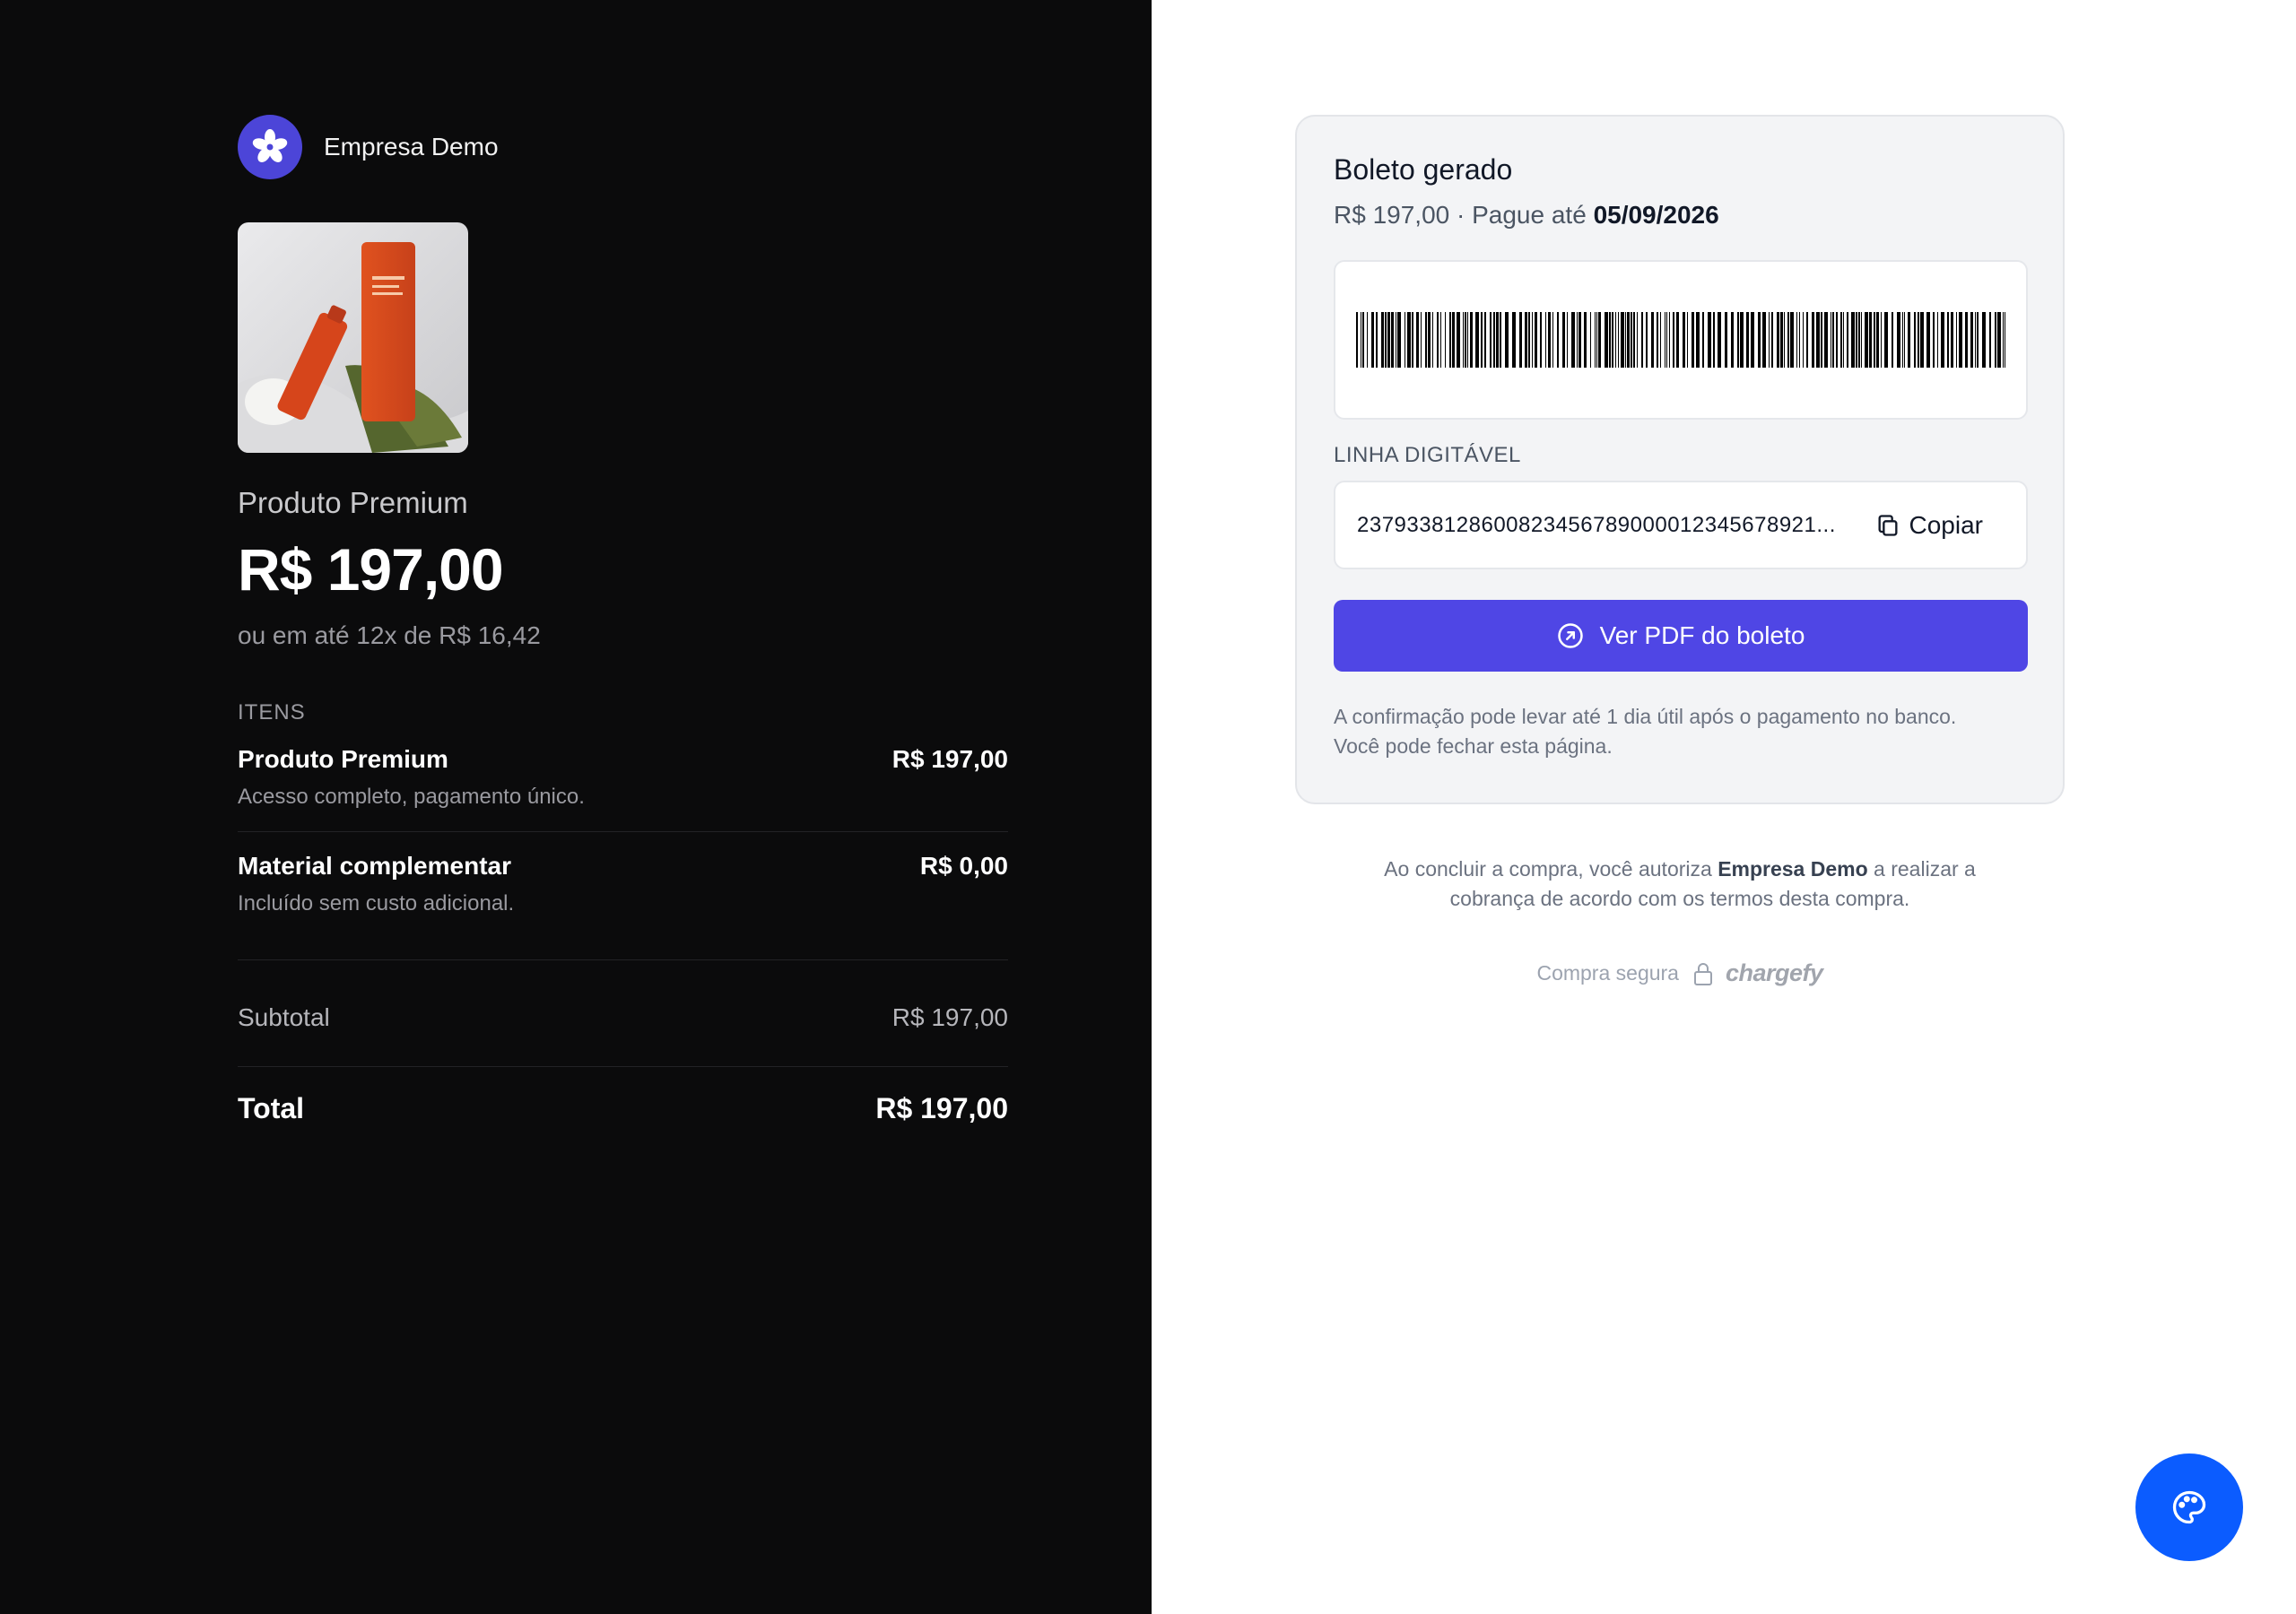 The image size is (2296, 1614). I want to click on copy-icon, so click(1888, 525).